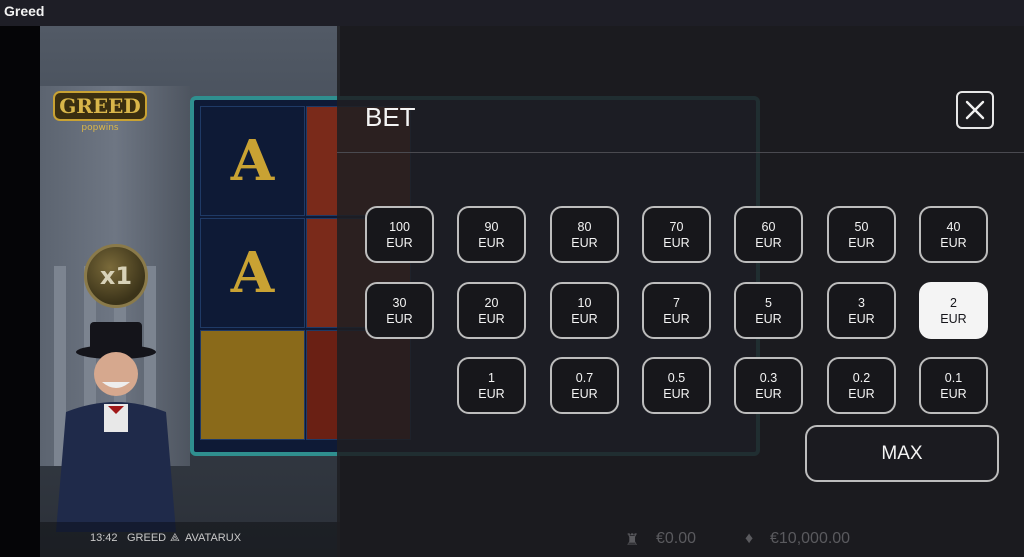 The image size is (1024, 557). What do you see at coordinates (512, 13) in the screenshot?
I see `window-title: Greed` at bounding box center [512, 13].